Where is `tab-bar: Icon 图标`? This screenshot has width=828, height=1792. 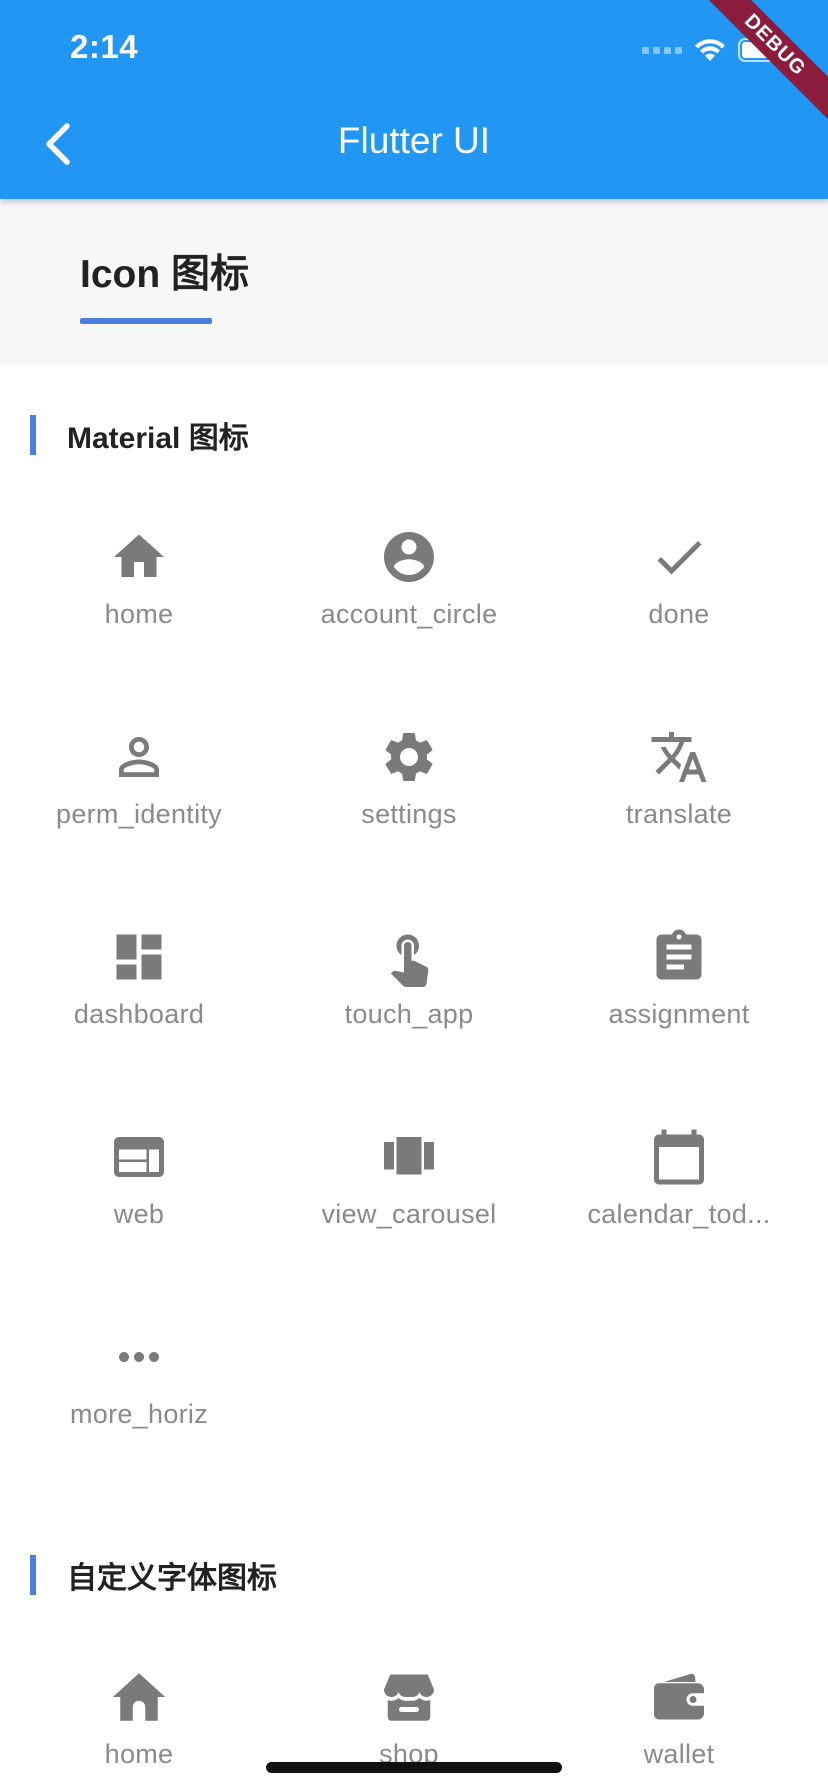
tab-bar: Icon 图标 is located at coordinates (414, 282).